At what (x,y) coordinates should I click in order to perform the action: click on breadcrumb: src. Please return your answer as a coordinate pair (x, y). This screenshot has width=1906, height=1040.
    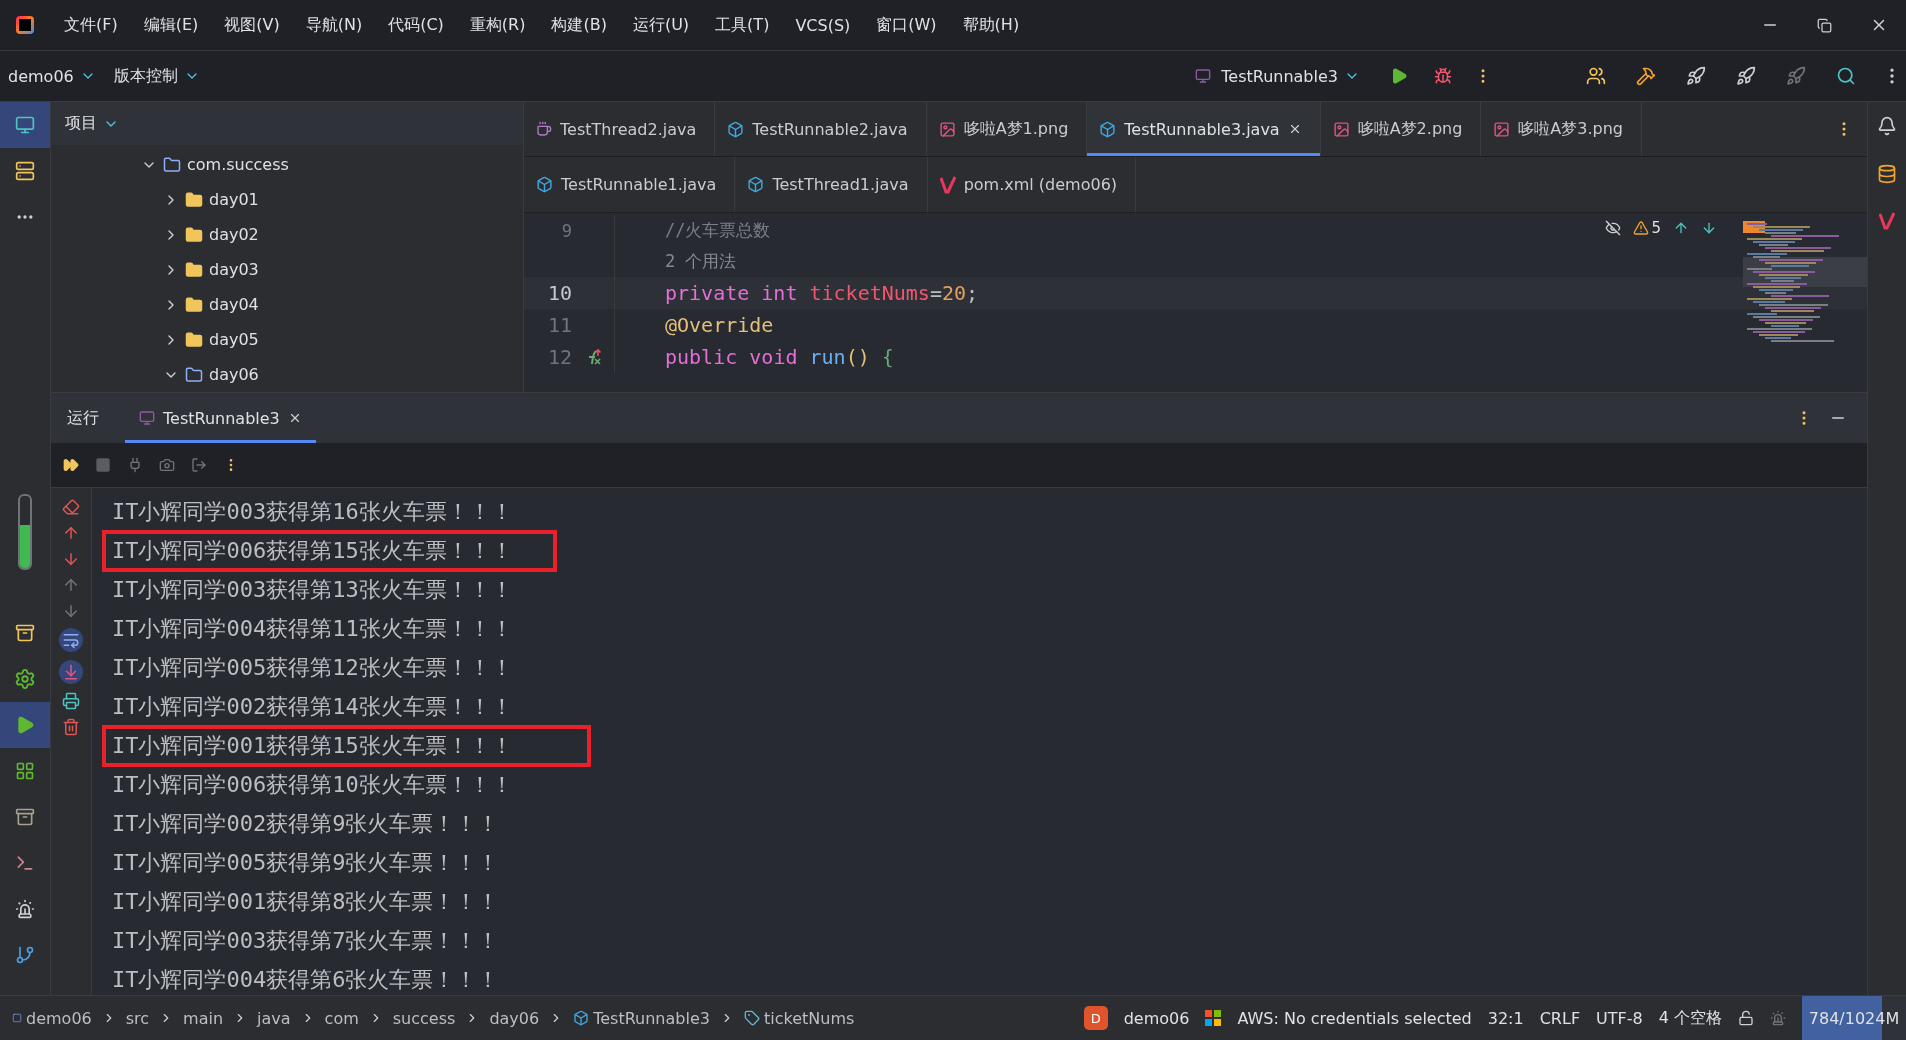
    Looking at the image, I should click on (137, 1018).